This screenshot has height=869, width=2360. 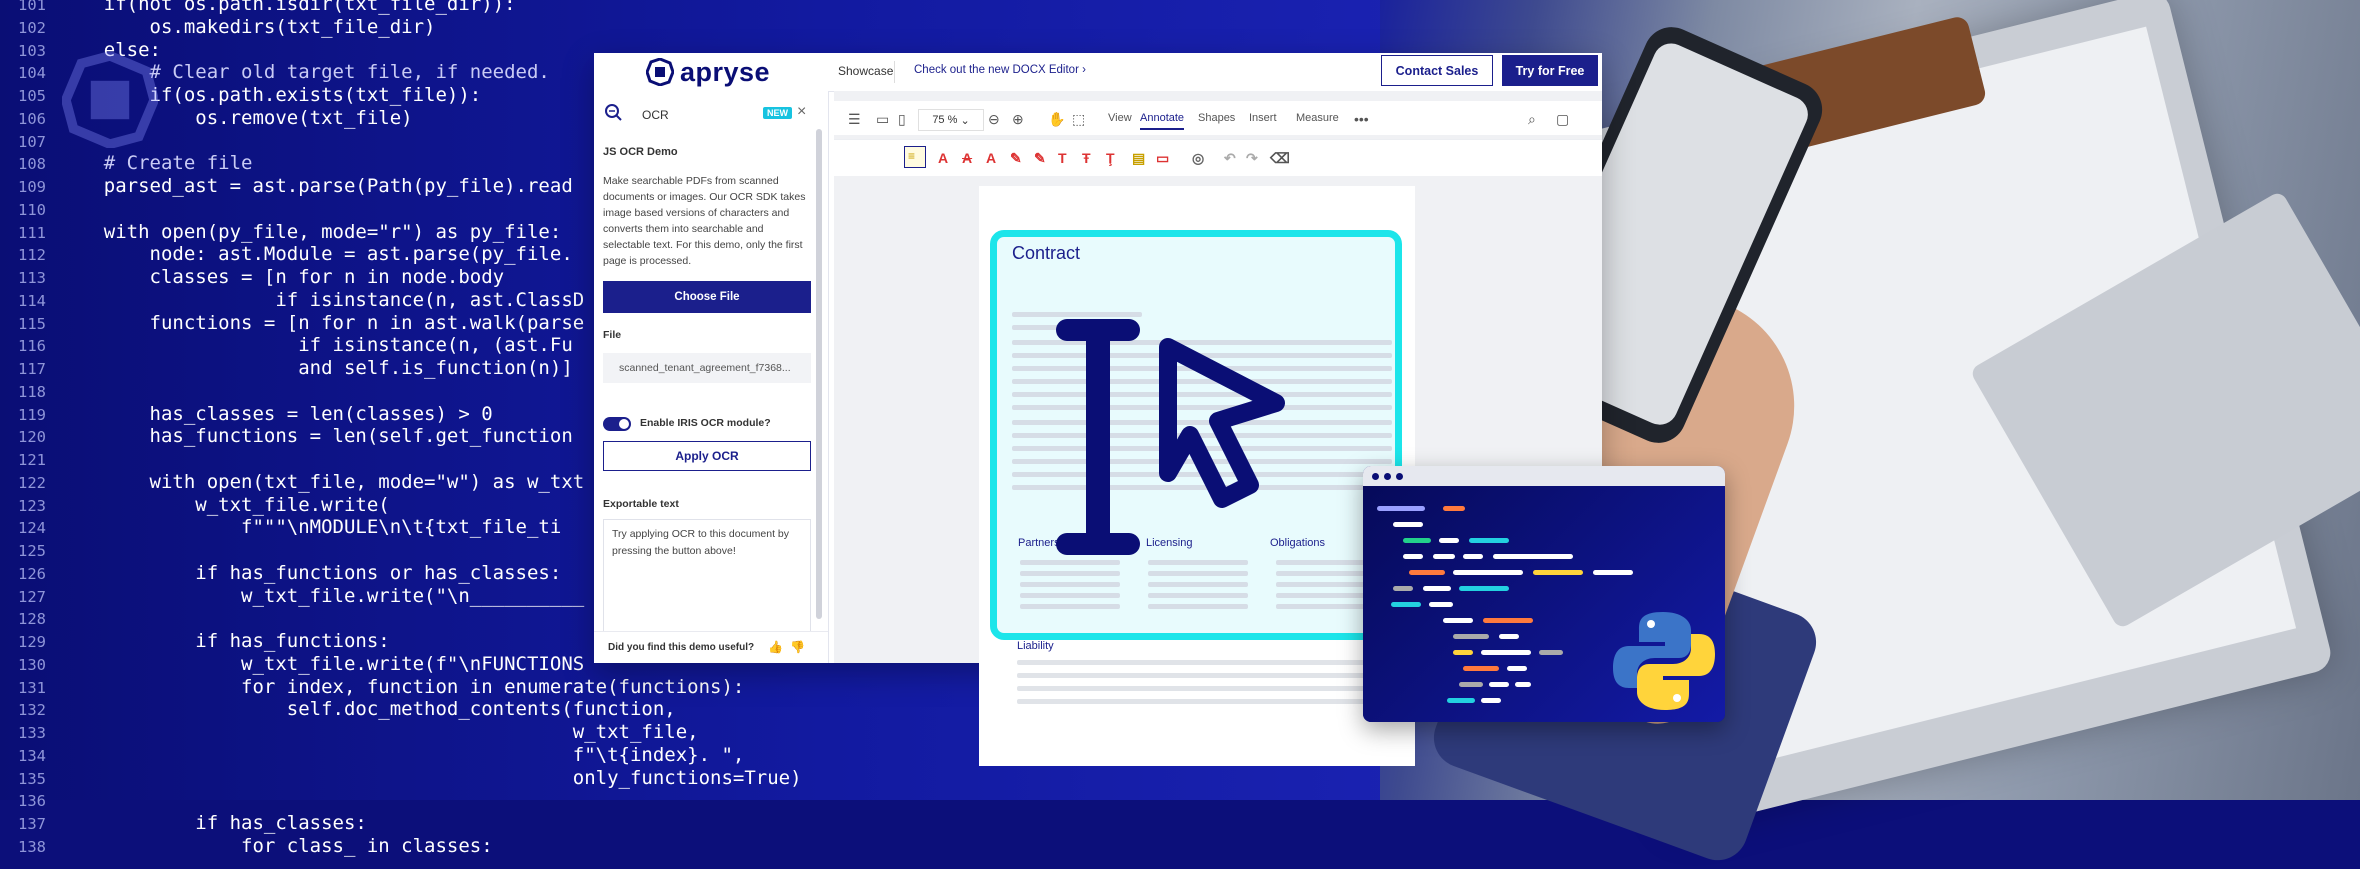 What do you see at coordinates (321, 481) in the screenshot?
I see `code-text: with open(txt_file, mode="w") as w_txt` at bounding box center [321, 481].